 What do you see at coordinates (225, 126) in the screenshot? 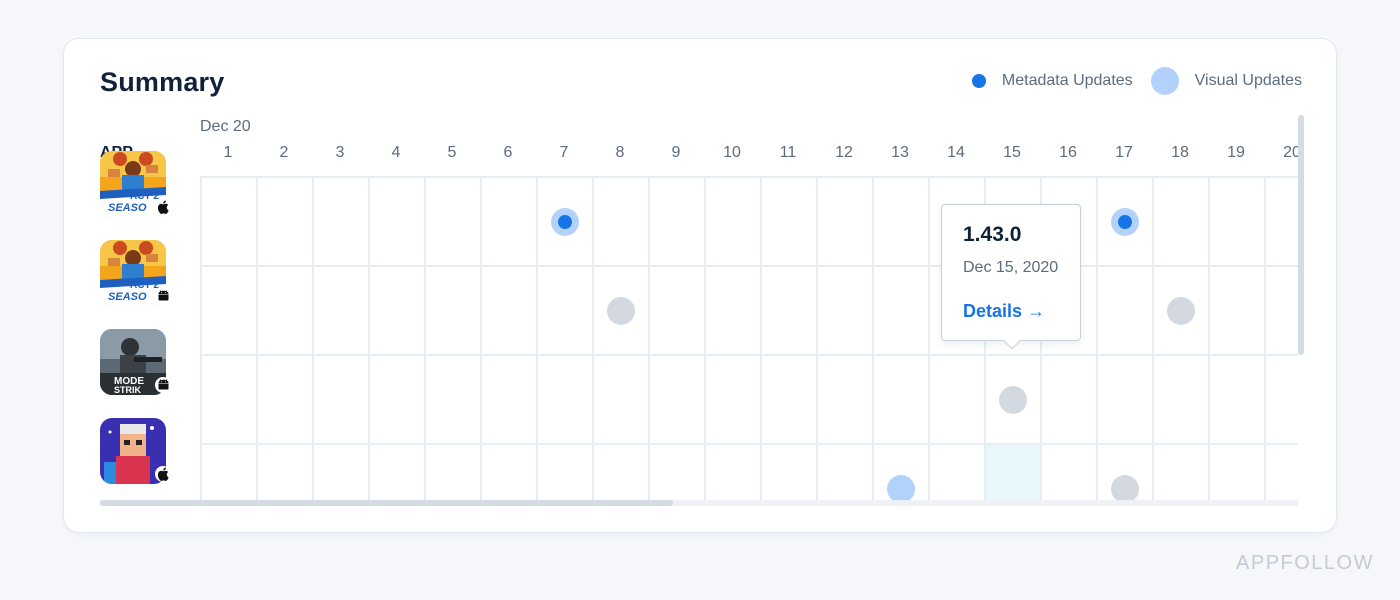
I see `month-label: Dec 20` at bounding box center [225, 126].